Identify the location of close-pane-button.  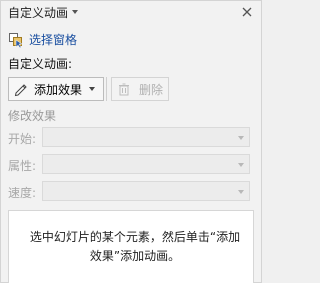
(247, 12).